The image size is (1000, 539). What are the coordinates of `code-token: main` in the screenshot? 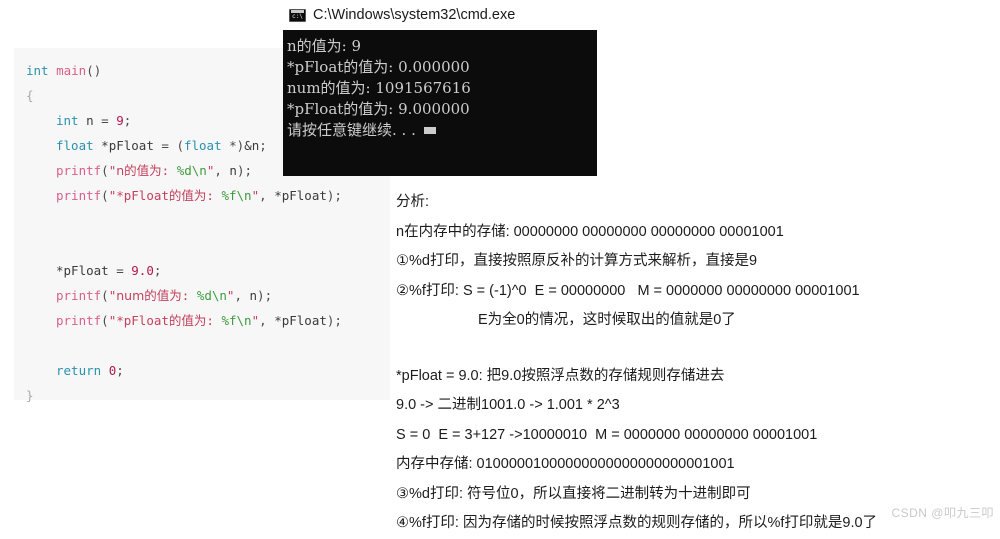 It's located at (71, 70).